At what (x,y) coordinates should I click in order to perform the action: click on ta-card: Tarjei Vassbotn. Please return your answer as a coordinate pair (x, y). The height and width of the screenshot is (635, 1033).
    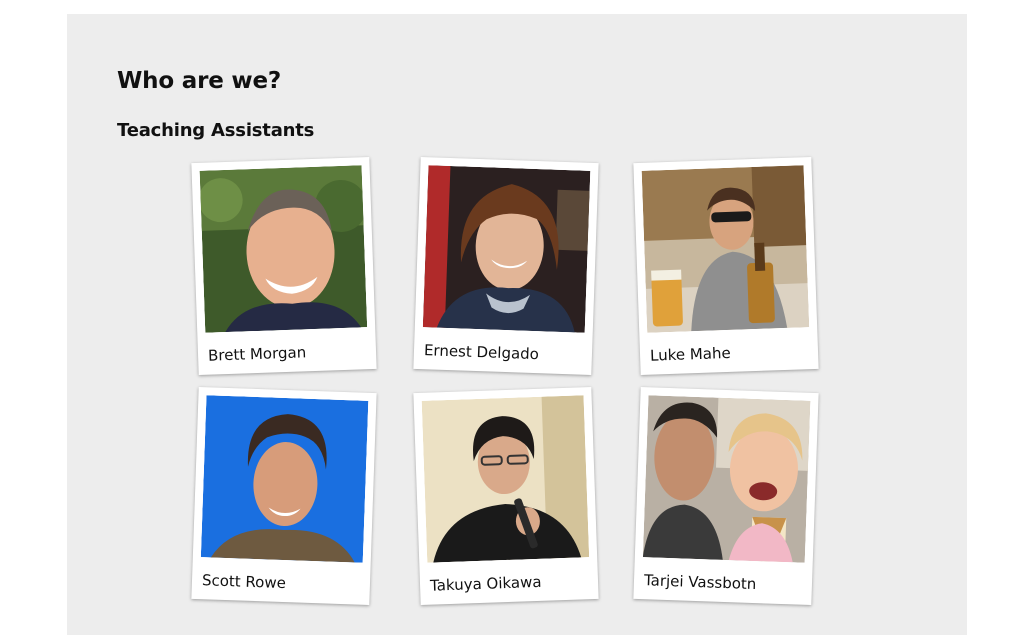
    Looking at the image, I should click on (726, 496).